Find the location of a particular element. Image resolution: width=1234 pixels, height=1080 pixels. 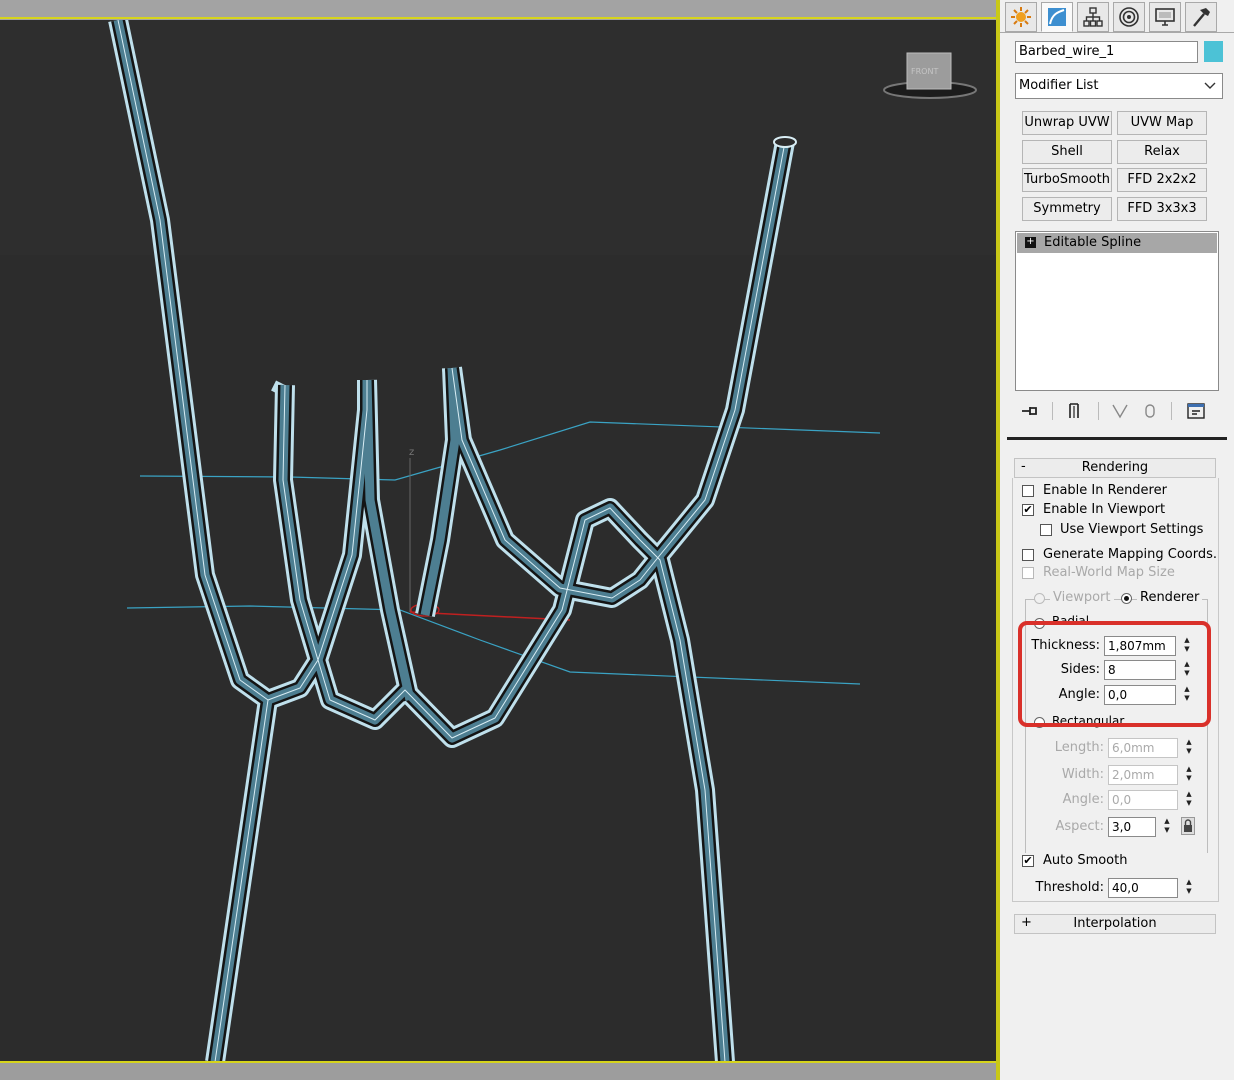

ffd-2x2x2-button: FFD 2x2x2 is located at coordinates (1162, 180).